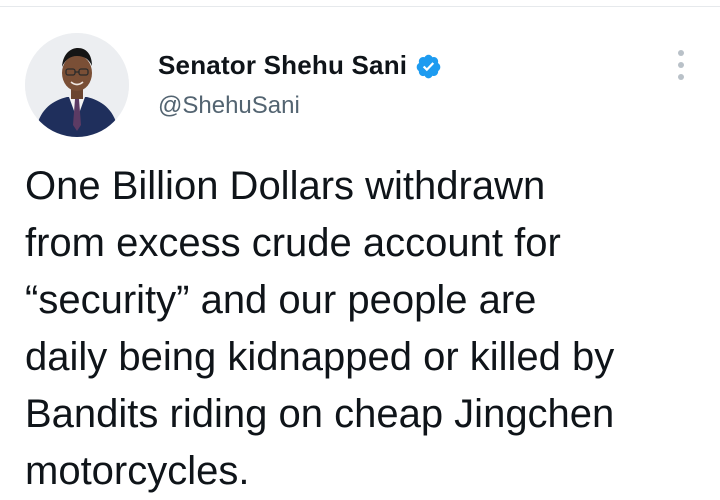  Describe the element at coordinates (320, 357) in the screenshot. I see `tweet-text-line: daily being kidnapped or killed by` at that location.